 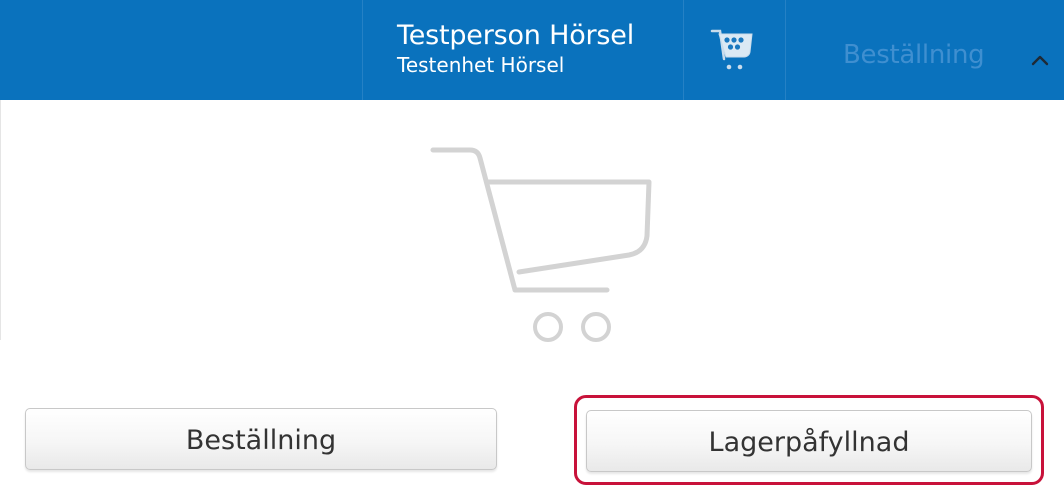 What do you see at coordinates (481, 65) in the screenshot?
I see `unit-name: Testenhet Hörsel` at bounding box center [481, 65].